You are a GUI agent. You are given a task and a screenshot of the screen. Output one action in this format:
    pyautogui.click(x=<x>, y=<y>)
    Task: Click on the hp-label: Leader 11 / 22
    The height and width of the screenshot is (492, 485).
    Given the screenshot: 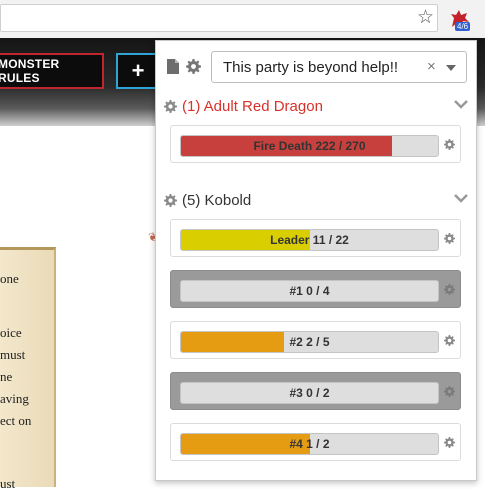 What is the action you would take?
    pyautogui.click(x=309, y=240)
    